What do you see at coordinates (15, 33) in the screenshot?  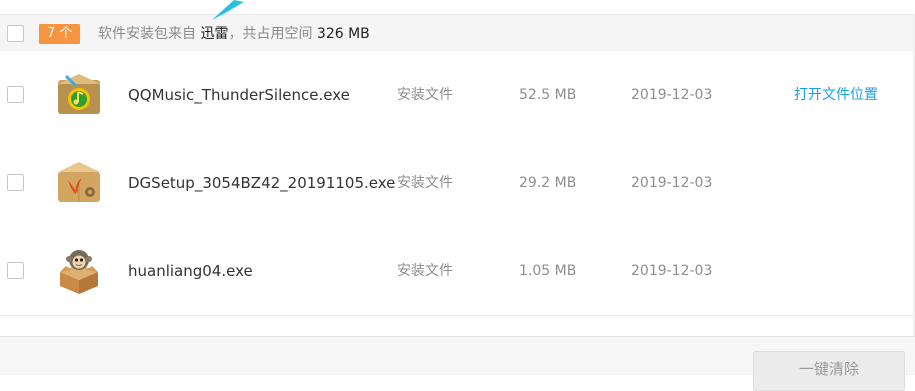 I see `select-all-checkbox` at bounding box center [15, 33].